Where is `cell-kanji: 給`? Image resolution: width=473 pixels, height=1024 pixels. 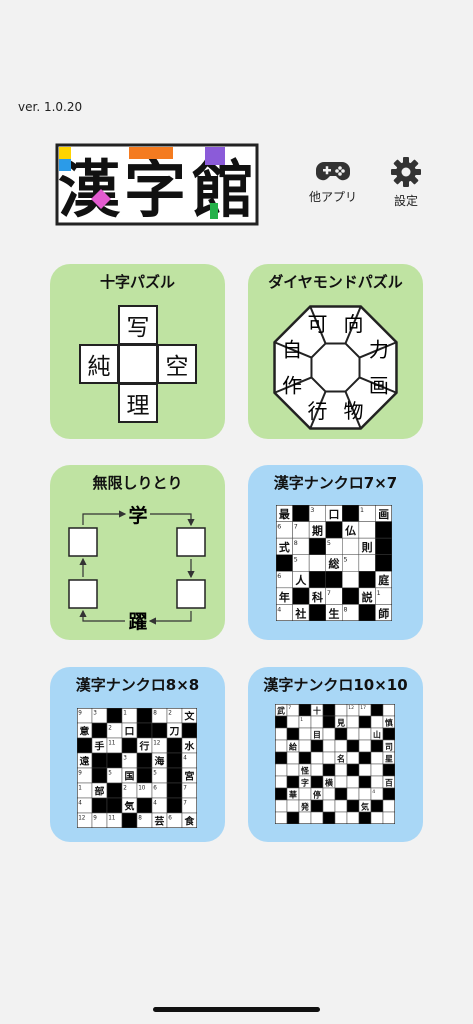 cell-kanji: 給 is located at coordinates (293, 746).